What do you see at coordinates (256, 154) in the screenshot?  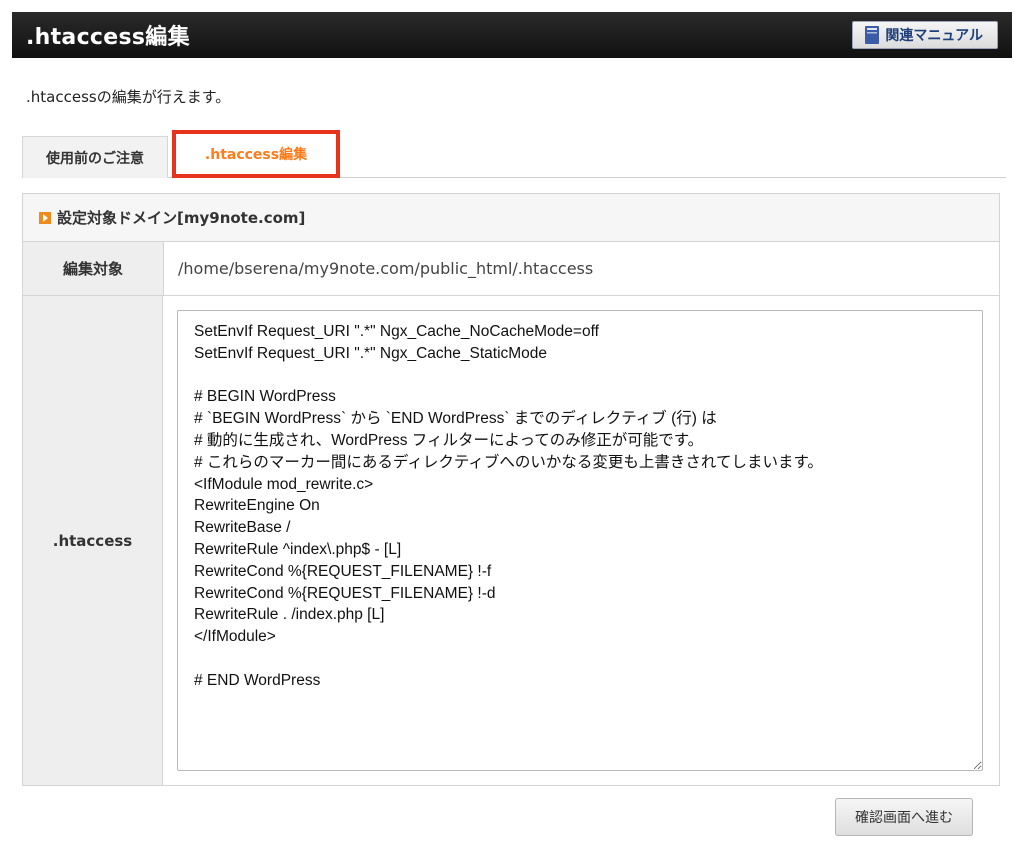 I see `tab-htaccess-edit: .htaccess編集` at bounding box center [256, 154].